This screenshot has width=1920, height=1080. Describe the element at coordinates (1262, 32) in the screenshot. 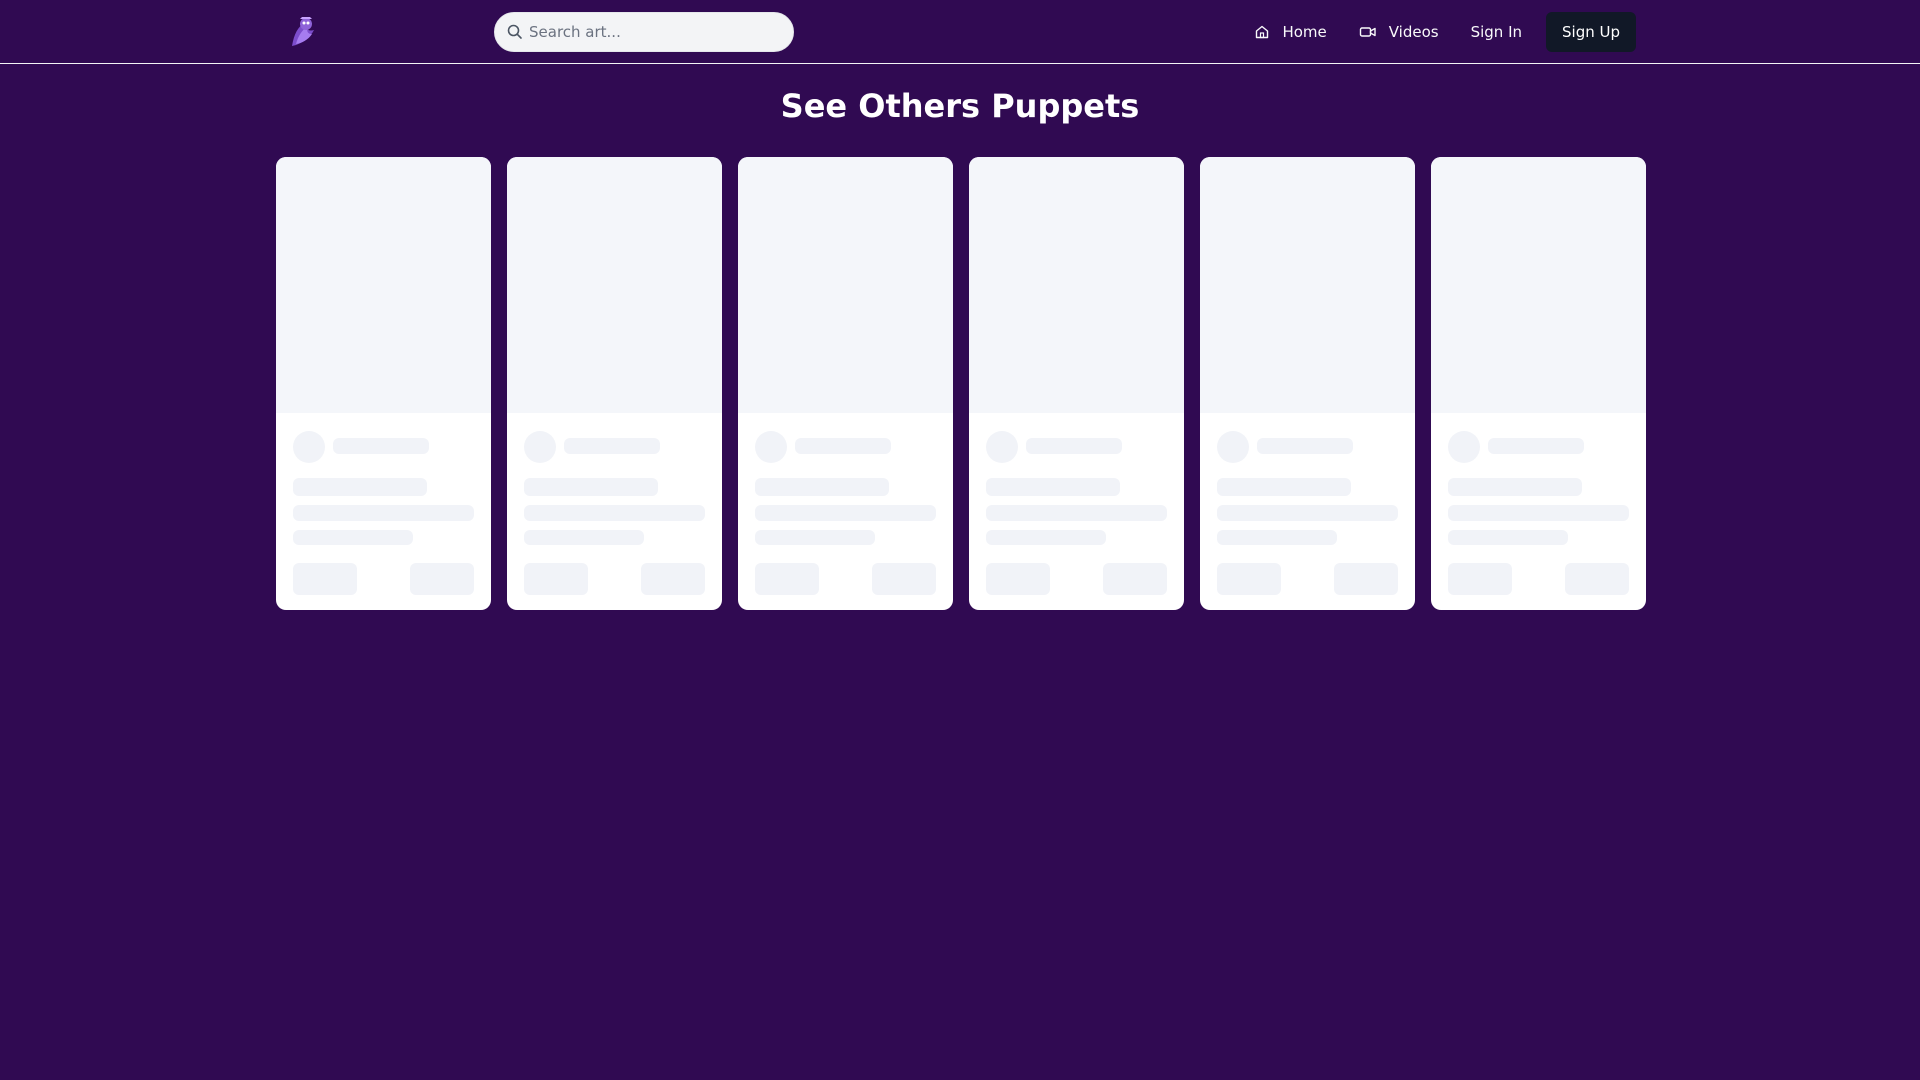

I see `home-icon` at that location.